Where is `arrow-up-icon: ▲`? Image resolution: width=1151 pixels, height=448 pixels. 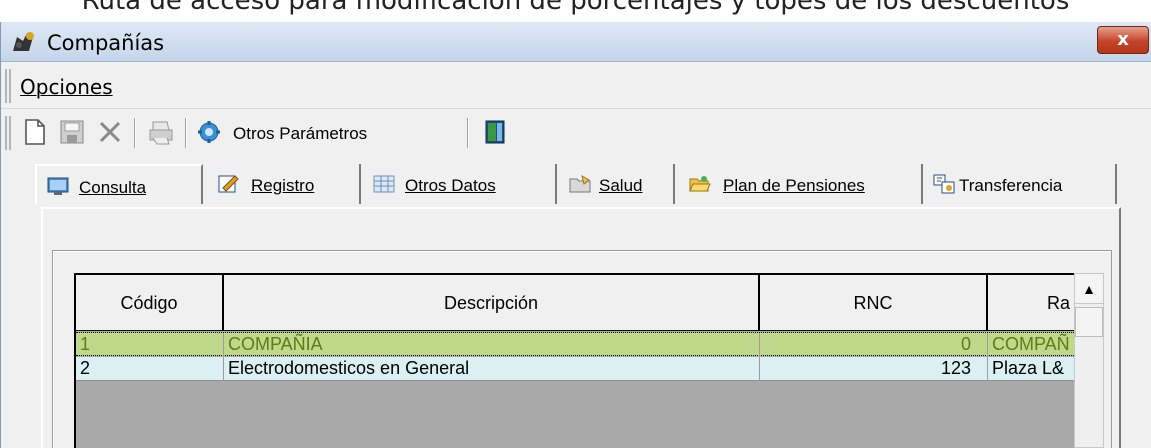
arrow-up-icon: ▲ is located at coordinates (1089, 289).